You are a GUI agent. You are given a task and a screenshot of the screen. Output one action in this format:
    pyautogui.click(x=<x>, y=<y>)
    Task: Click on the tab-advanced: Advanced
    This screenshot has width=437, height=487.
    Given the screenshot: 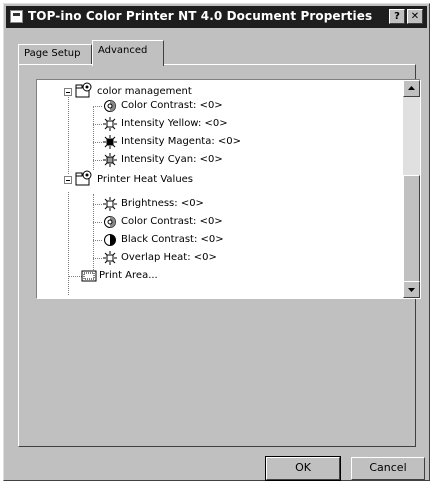 What is the action you would take?
    pyautogui.click(x=128, y=53)
    